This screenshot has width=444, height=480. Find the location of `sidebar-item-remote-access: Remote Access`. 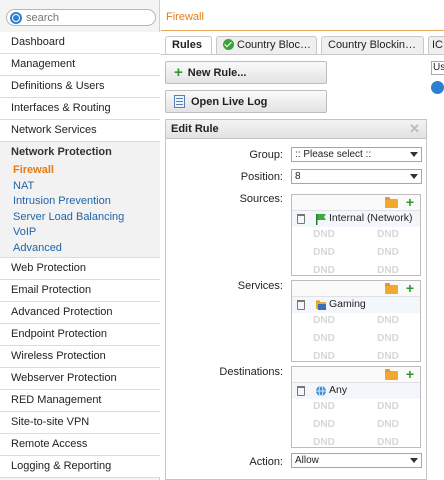

sidebar-item-remote-access: Remote Access is located at coordinates (80, 445).